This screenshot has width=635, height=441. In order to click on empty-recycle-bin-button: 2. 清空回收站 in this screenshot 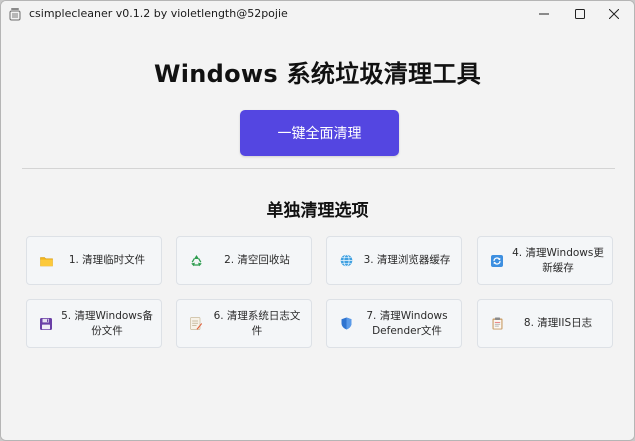, I will do `click(244, 260)`.